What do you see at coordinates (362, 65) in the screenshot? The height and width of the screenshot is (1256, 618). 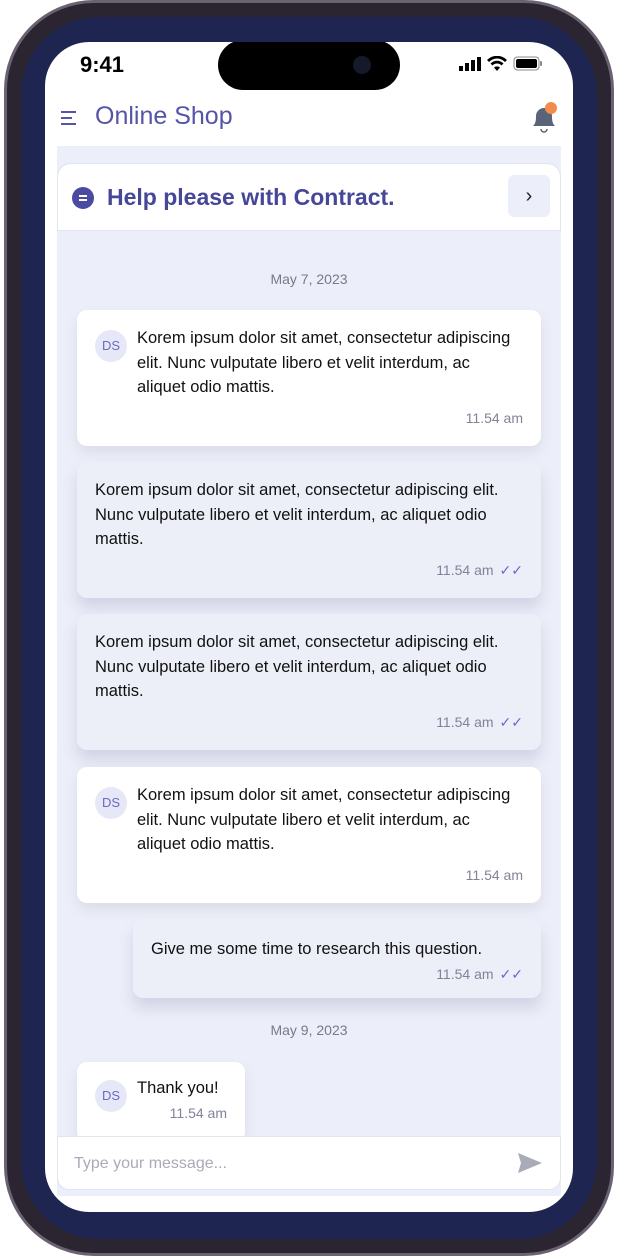 I see `camera-icon` at bounding box center [362, 65].